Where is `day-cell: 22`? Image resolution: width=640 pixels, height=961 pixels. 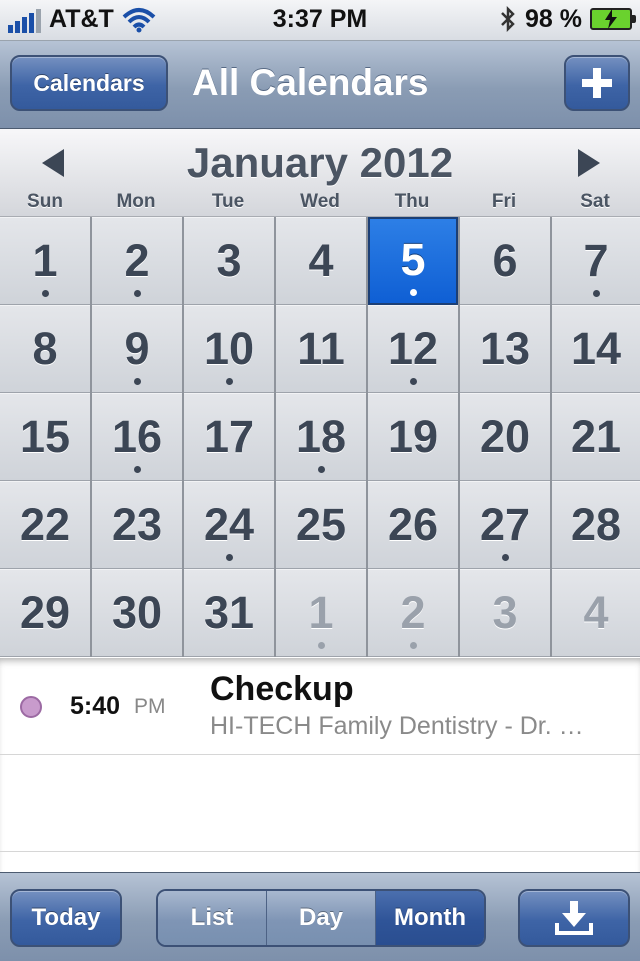
day-cell: 22 is located at coordinates (45, 525).